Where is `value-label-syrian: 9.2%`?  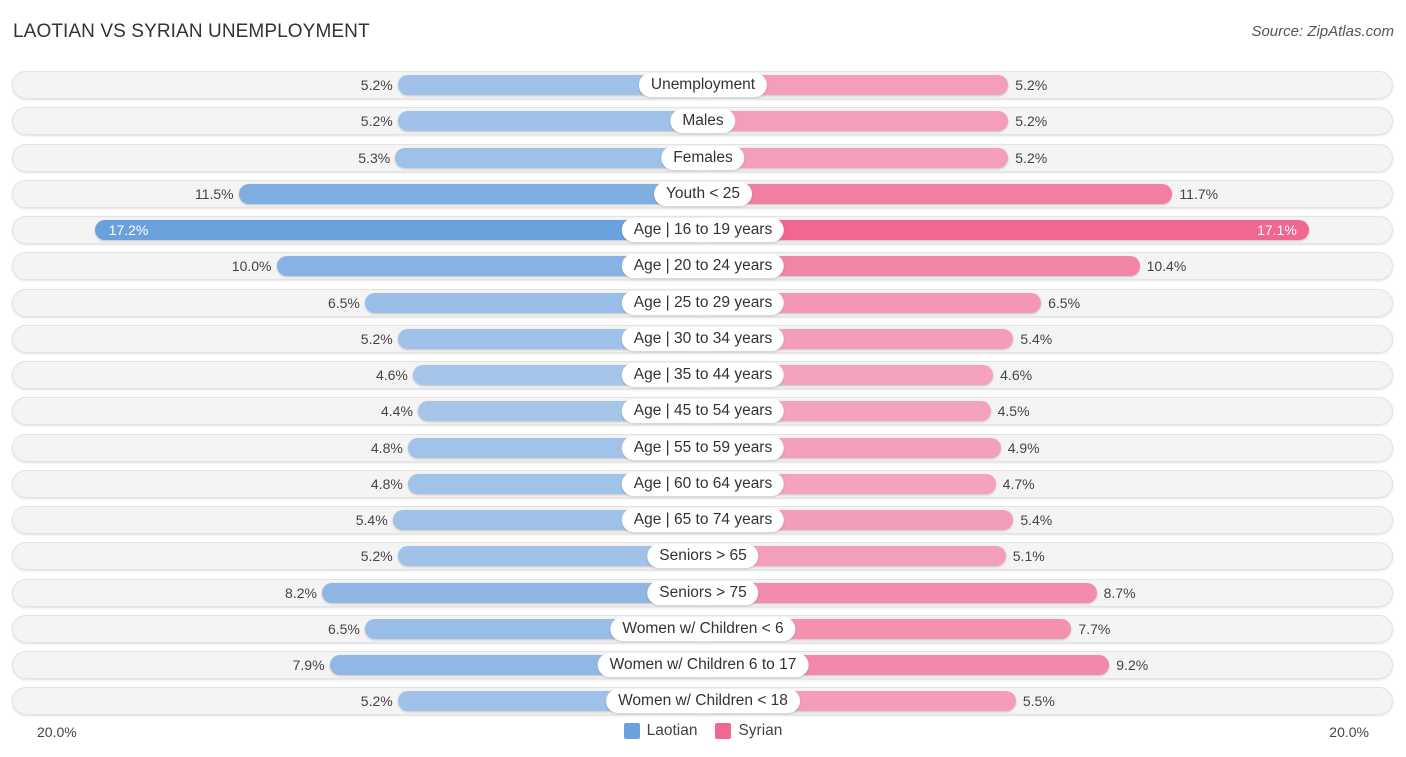
value-label-syrian: 9.2% is located at coordinates (1132, 665).